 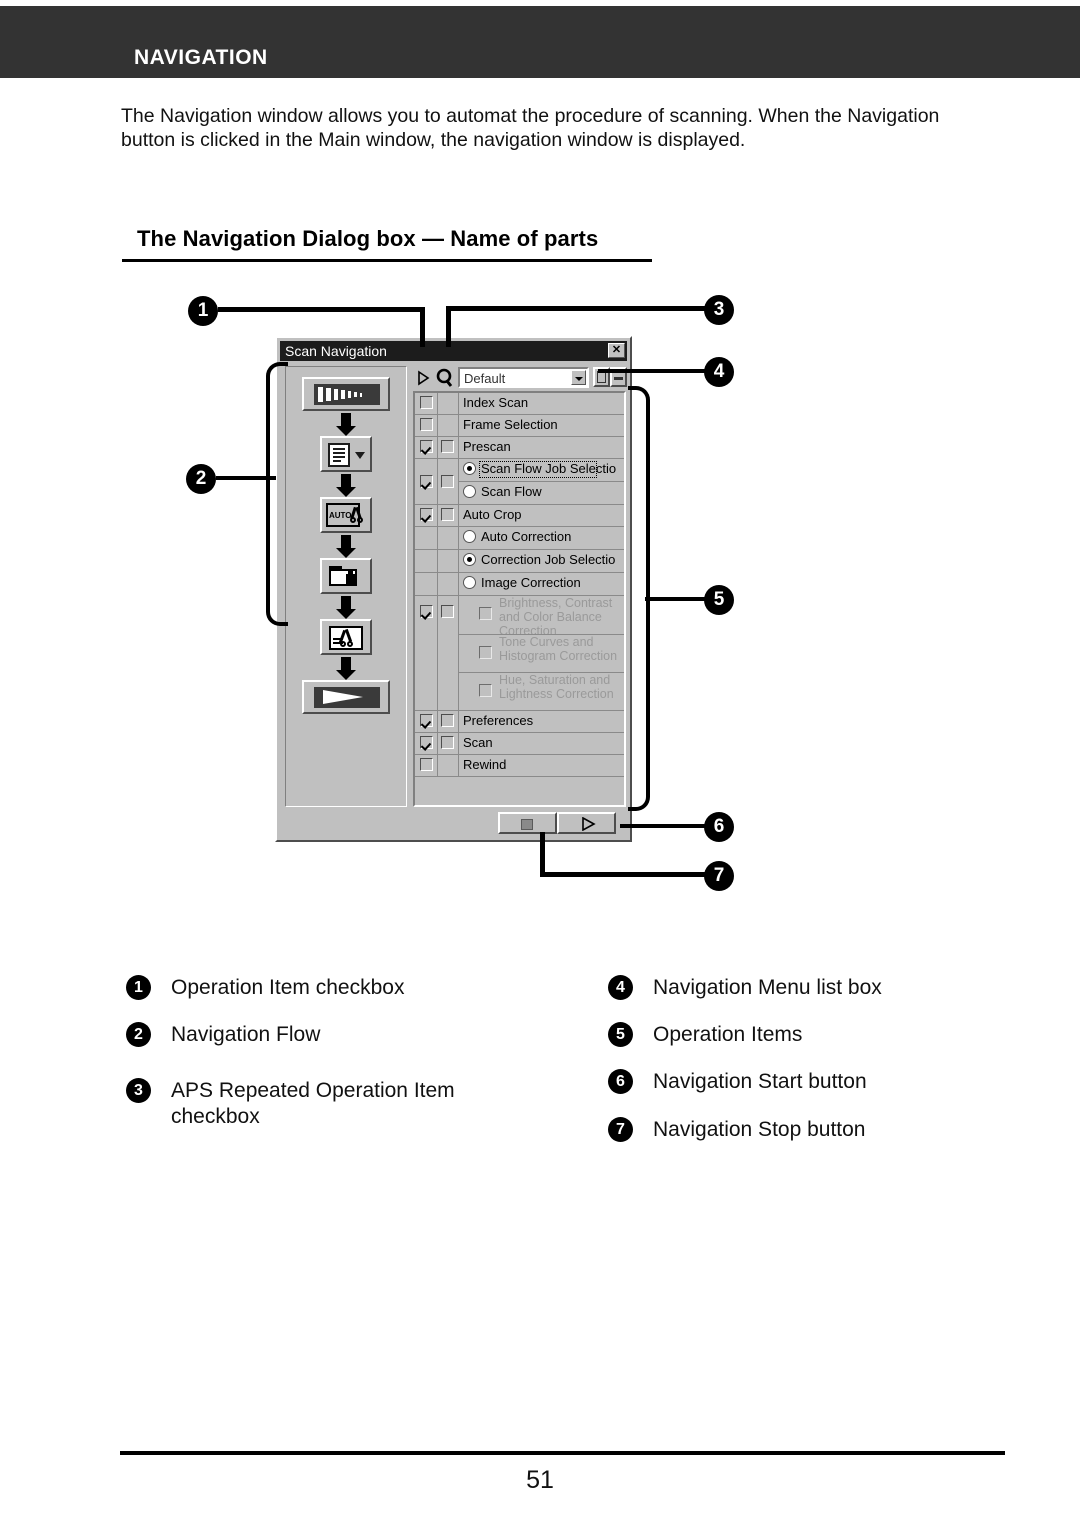 What do you see at coordinates (523, 377) in the screenshot?
I see `navigation-menu-list-box: Default` at bounding box center [523, 377].